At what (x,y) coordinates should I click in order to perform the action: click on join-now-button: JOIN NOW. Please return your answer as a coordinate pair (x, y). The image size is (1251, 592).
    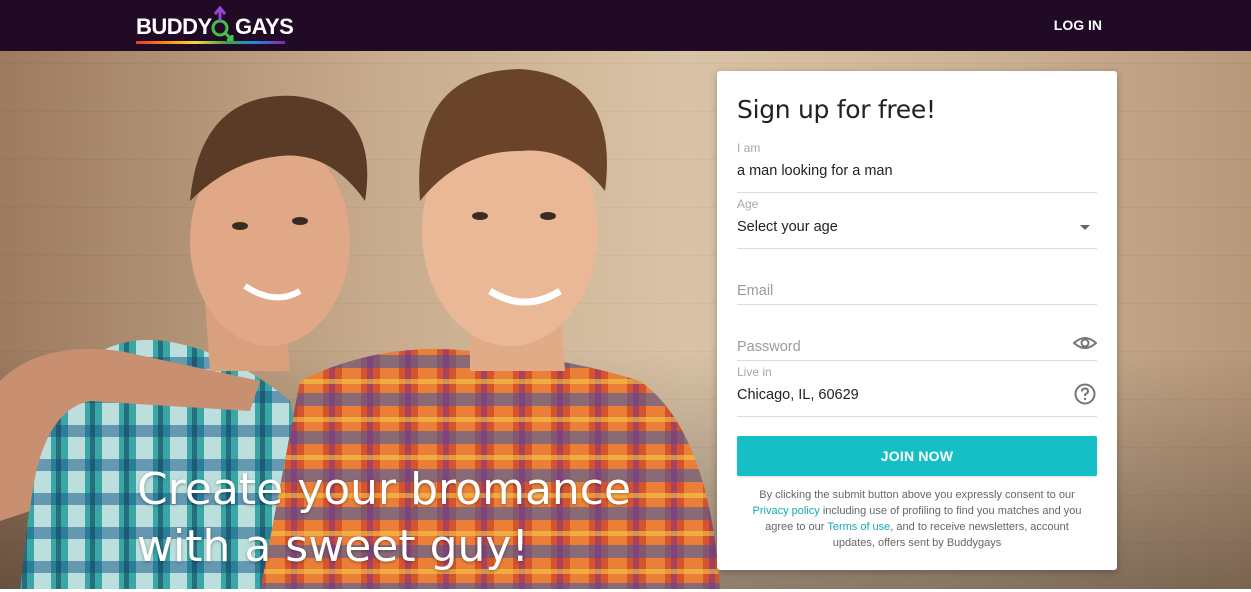
    Looking at the image, I should click on (917, 456).